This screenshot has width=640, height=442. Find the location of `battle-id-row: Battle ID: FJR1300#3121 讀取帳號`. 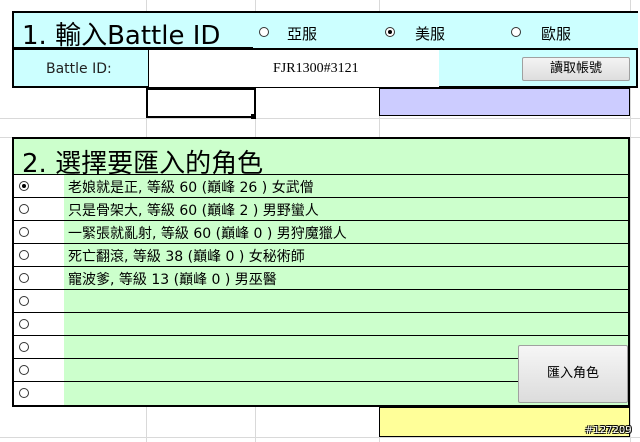

battle-id-row: Battle ID: FJR1300#3121 讀取帳號 is located at coordinates (325, 68).